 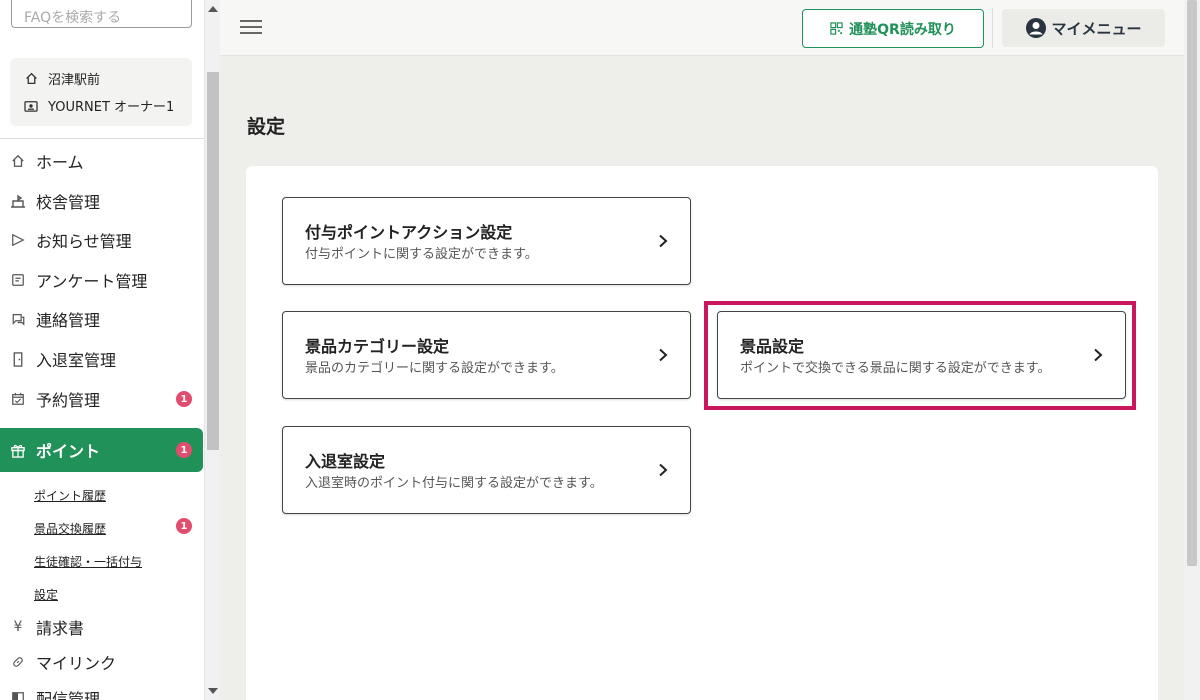 I want to click on school-info: 沼津駅前 YOURNET オーナー1, so click(x=101, y=92).